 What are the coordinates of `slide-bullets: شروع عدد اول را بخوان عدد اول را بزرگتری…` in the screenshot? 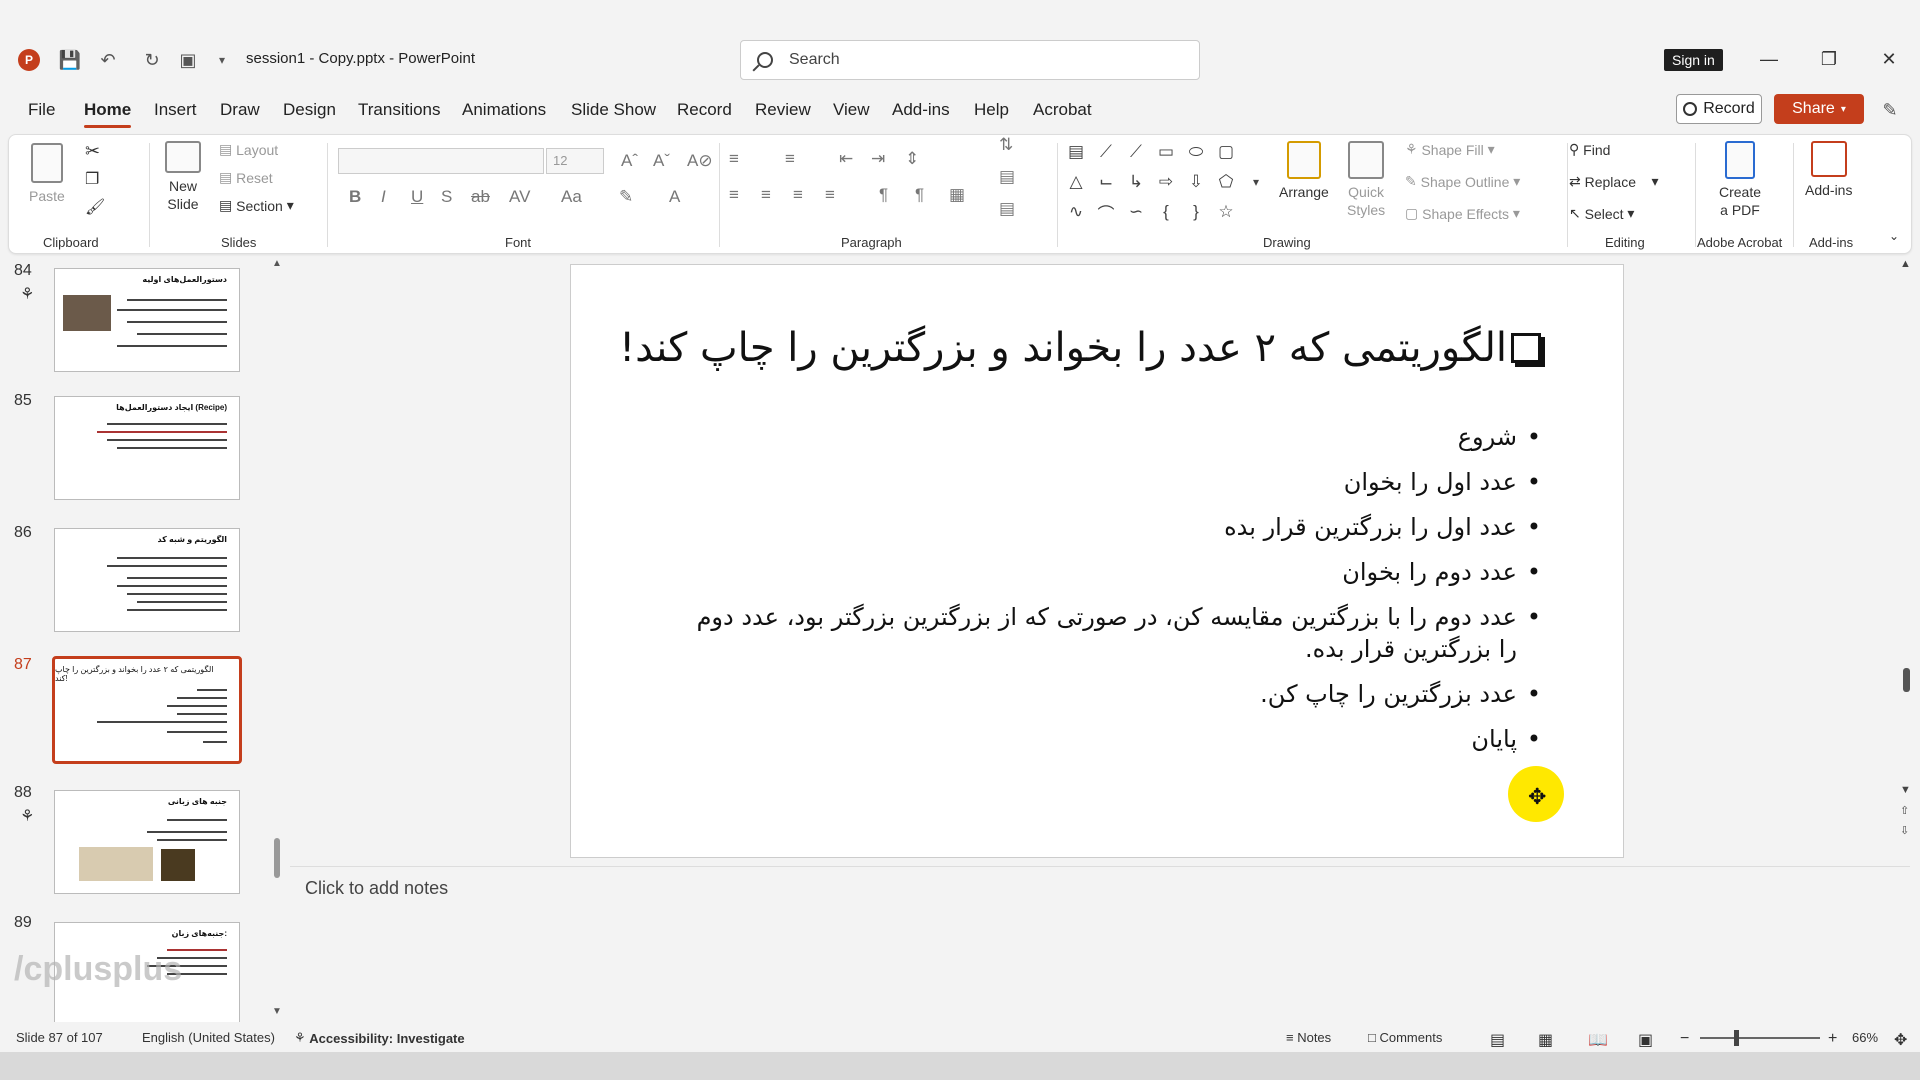 It's located at (1111, 594).